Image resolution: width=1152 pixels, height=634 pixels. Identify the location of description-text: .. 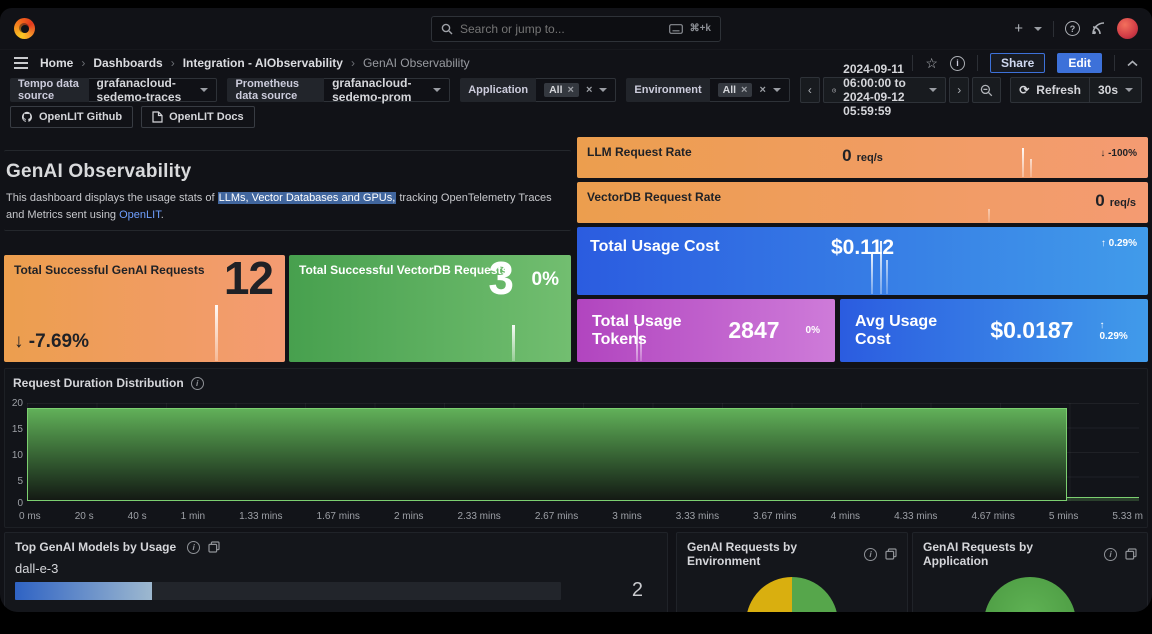
(162, 214).